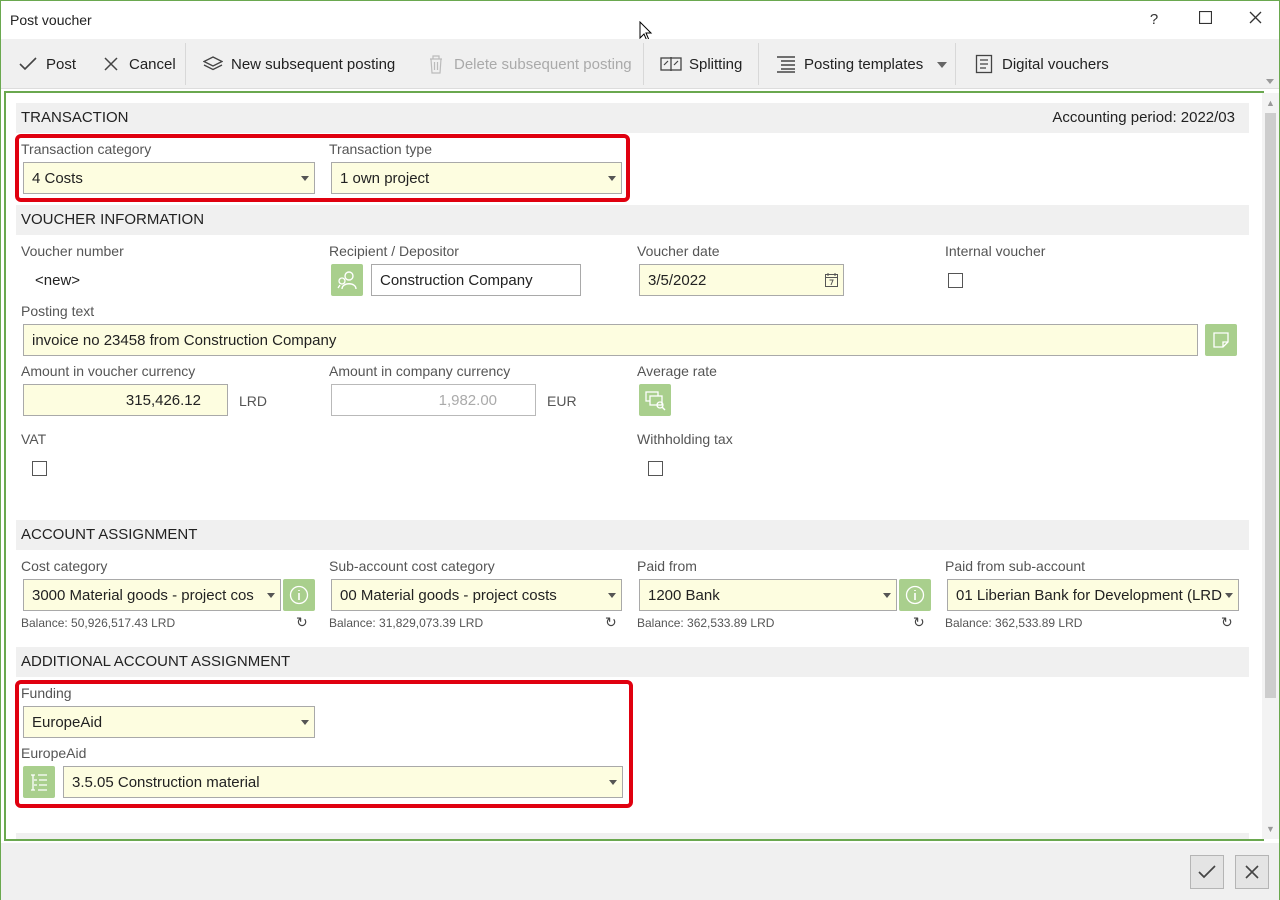  I want to click on splitting-button: Splitting, so click(701, 64).